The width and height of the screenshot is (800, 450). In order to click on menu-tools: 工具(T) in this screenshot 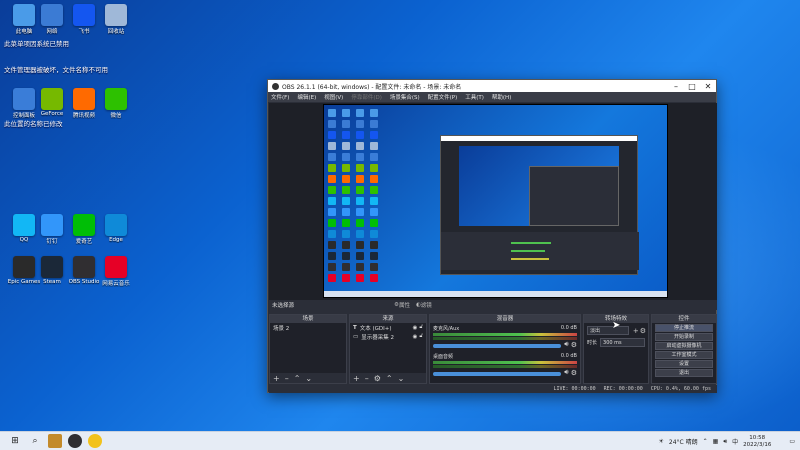, I will do `click(474, 97)`.